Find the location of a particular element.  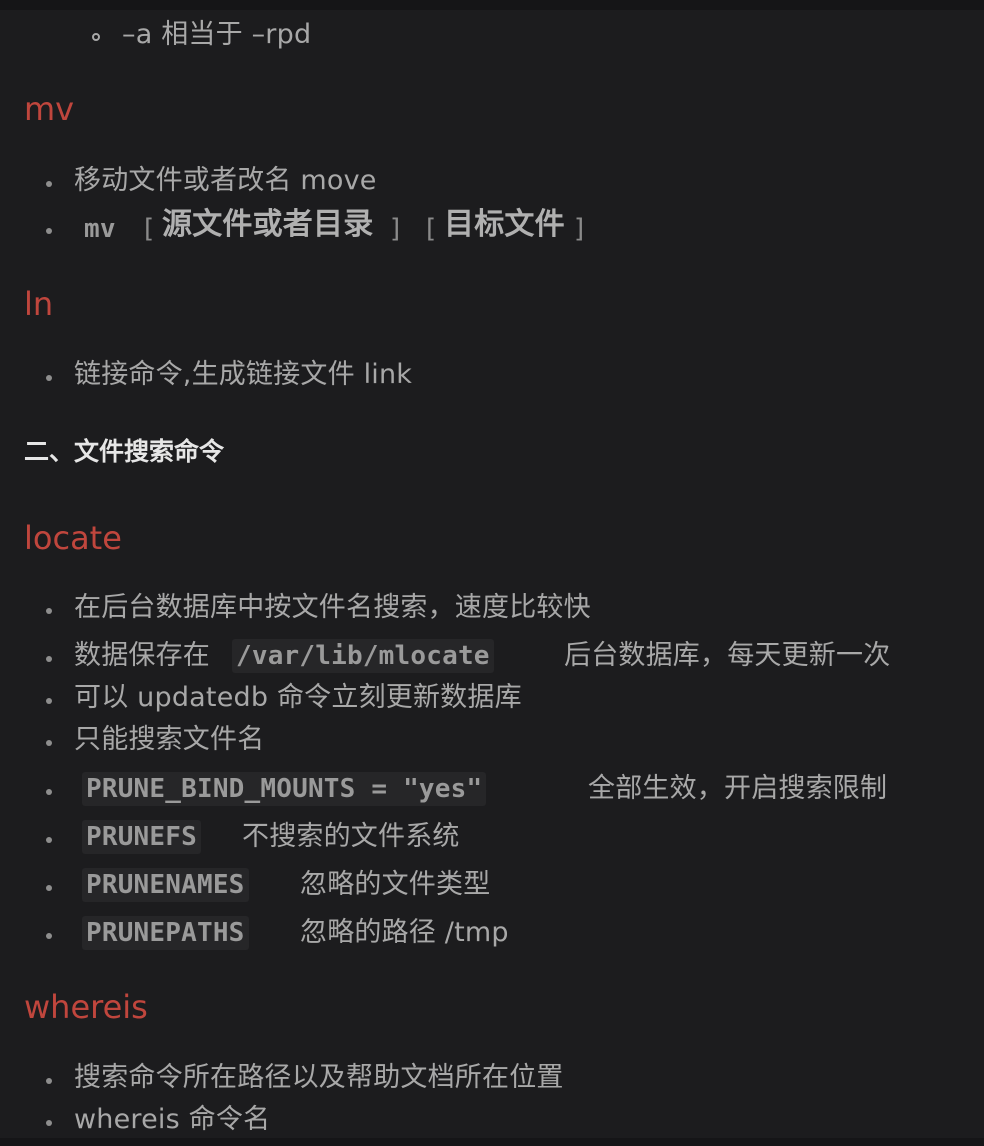

heading-ln: ln is located at coordinates (39, 304).